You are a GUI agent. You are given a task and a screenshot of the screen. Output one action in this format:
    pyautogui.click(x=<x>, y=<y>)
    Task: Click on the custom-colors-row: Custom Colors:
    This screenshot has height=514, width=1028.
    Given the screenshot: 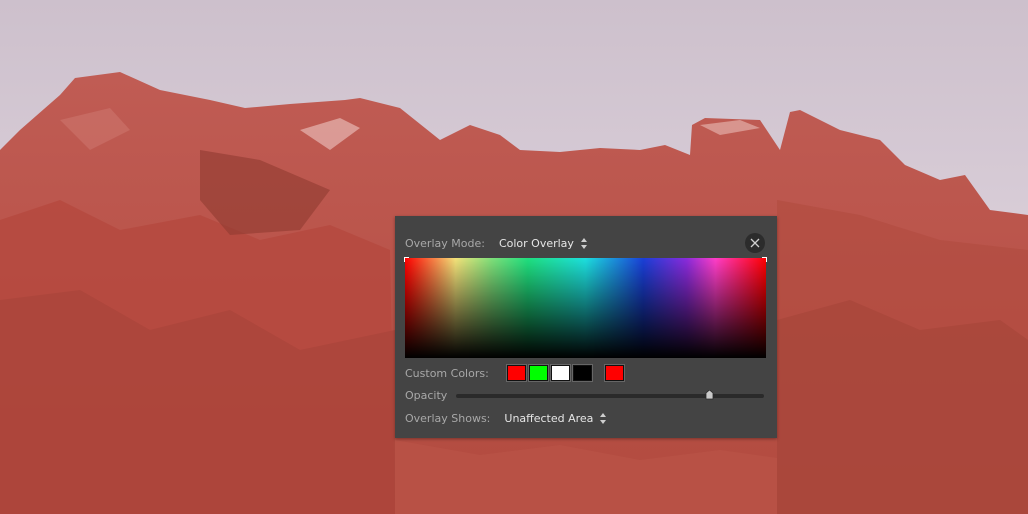 What is the action you would take?
    pyautogui.click(x=516, y=373)
    